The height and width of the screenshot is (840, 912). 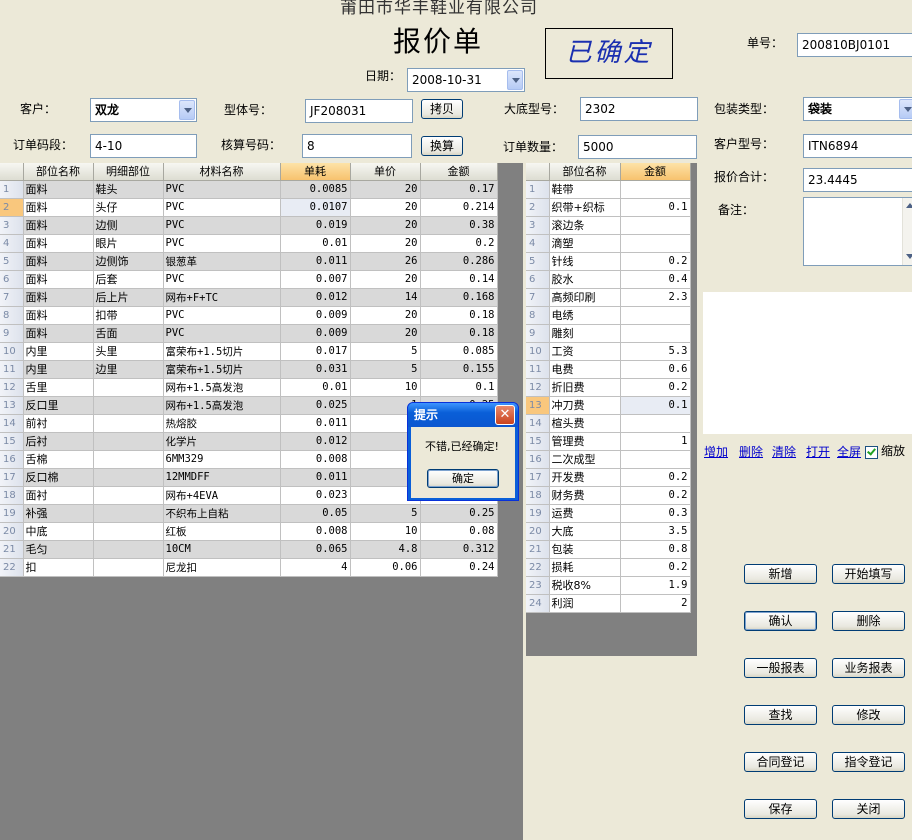 I want to click on row-number: 1, so click(x=538, y=189).